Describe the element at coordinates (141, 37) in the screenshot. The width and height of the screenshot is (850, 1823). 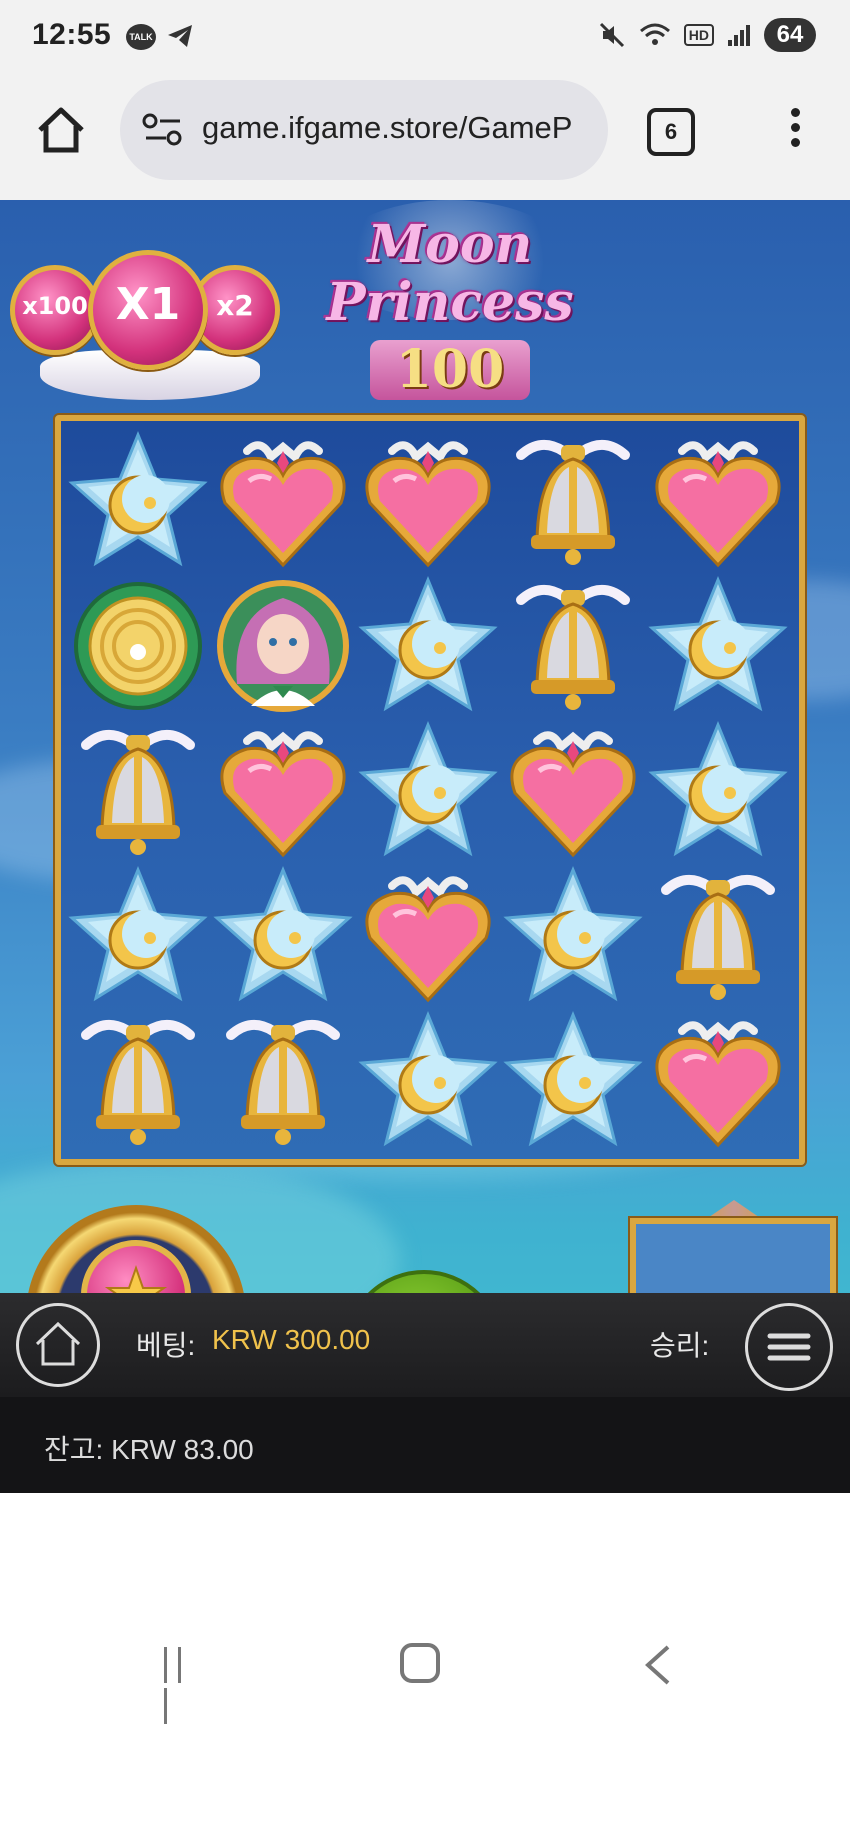
I see `talk-icon: TALK` at that location.